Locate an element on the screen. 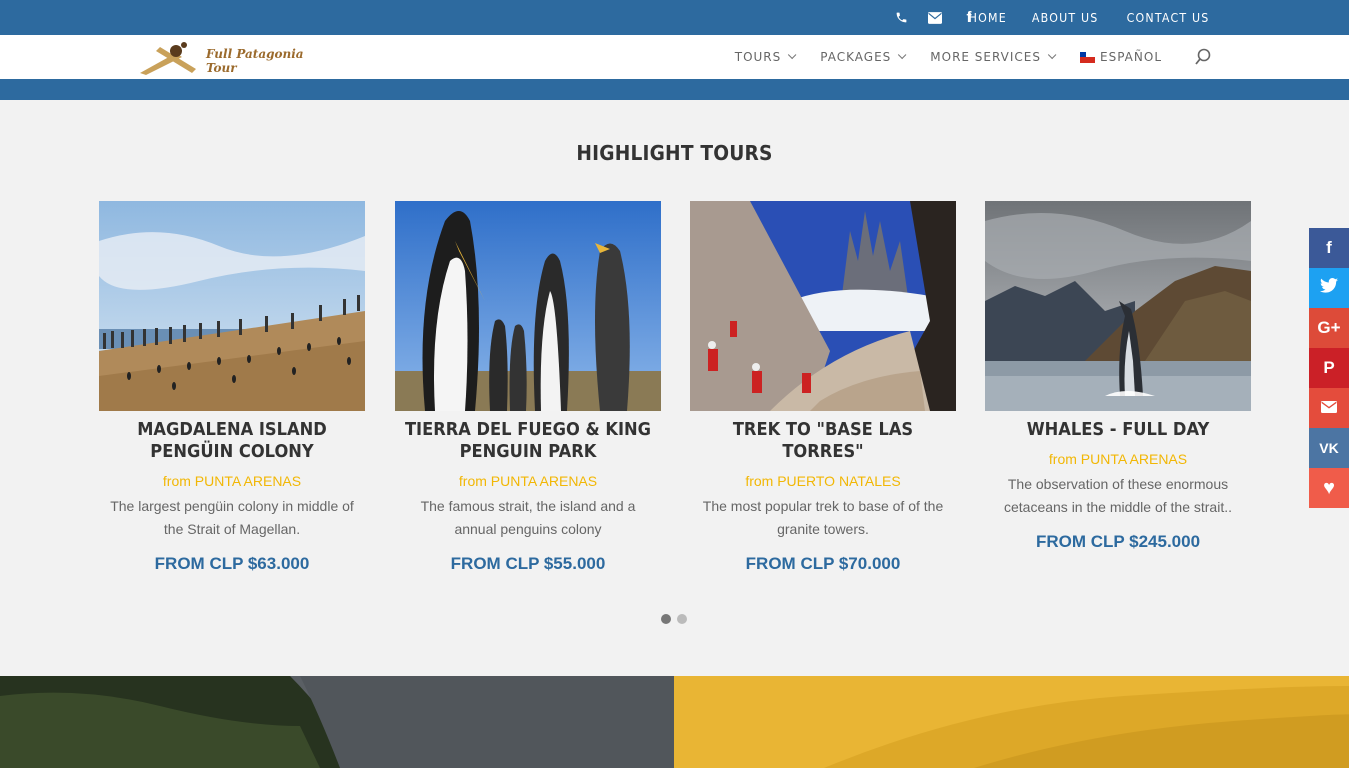 The image size is (1349, 768). bottom-left-banner is located at coordinates (337, 722).